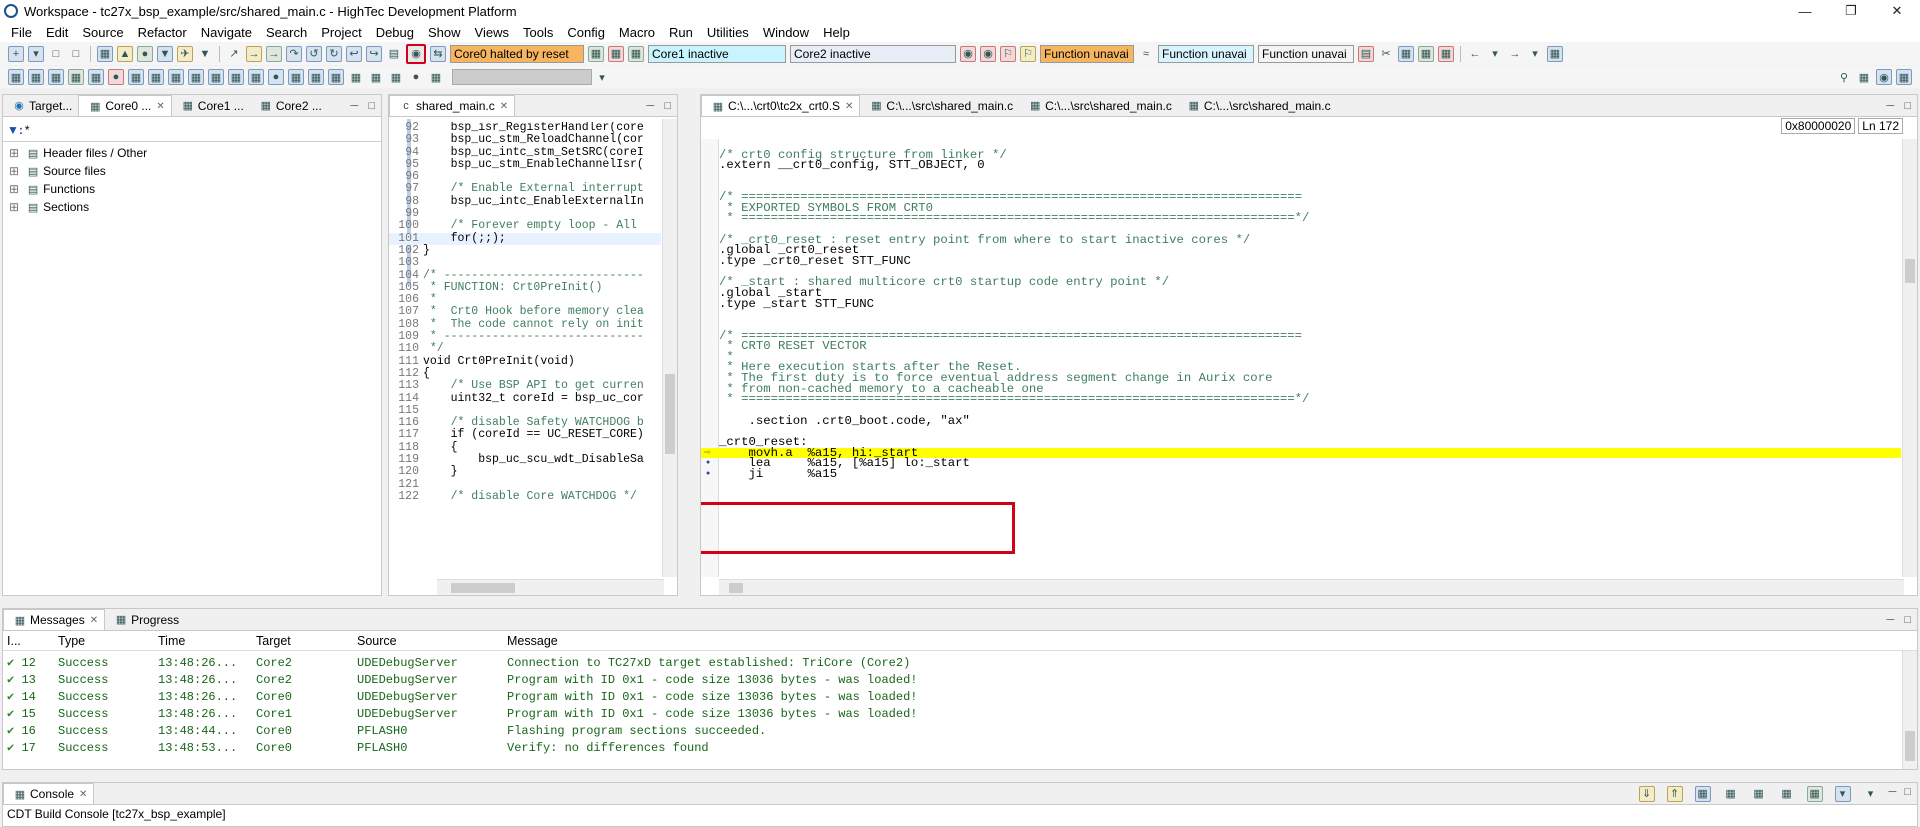  What do you see at coordinates (21, 32) in the screenshot?
I see `menu-file: File` at bounding box center [21, 32].